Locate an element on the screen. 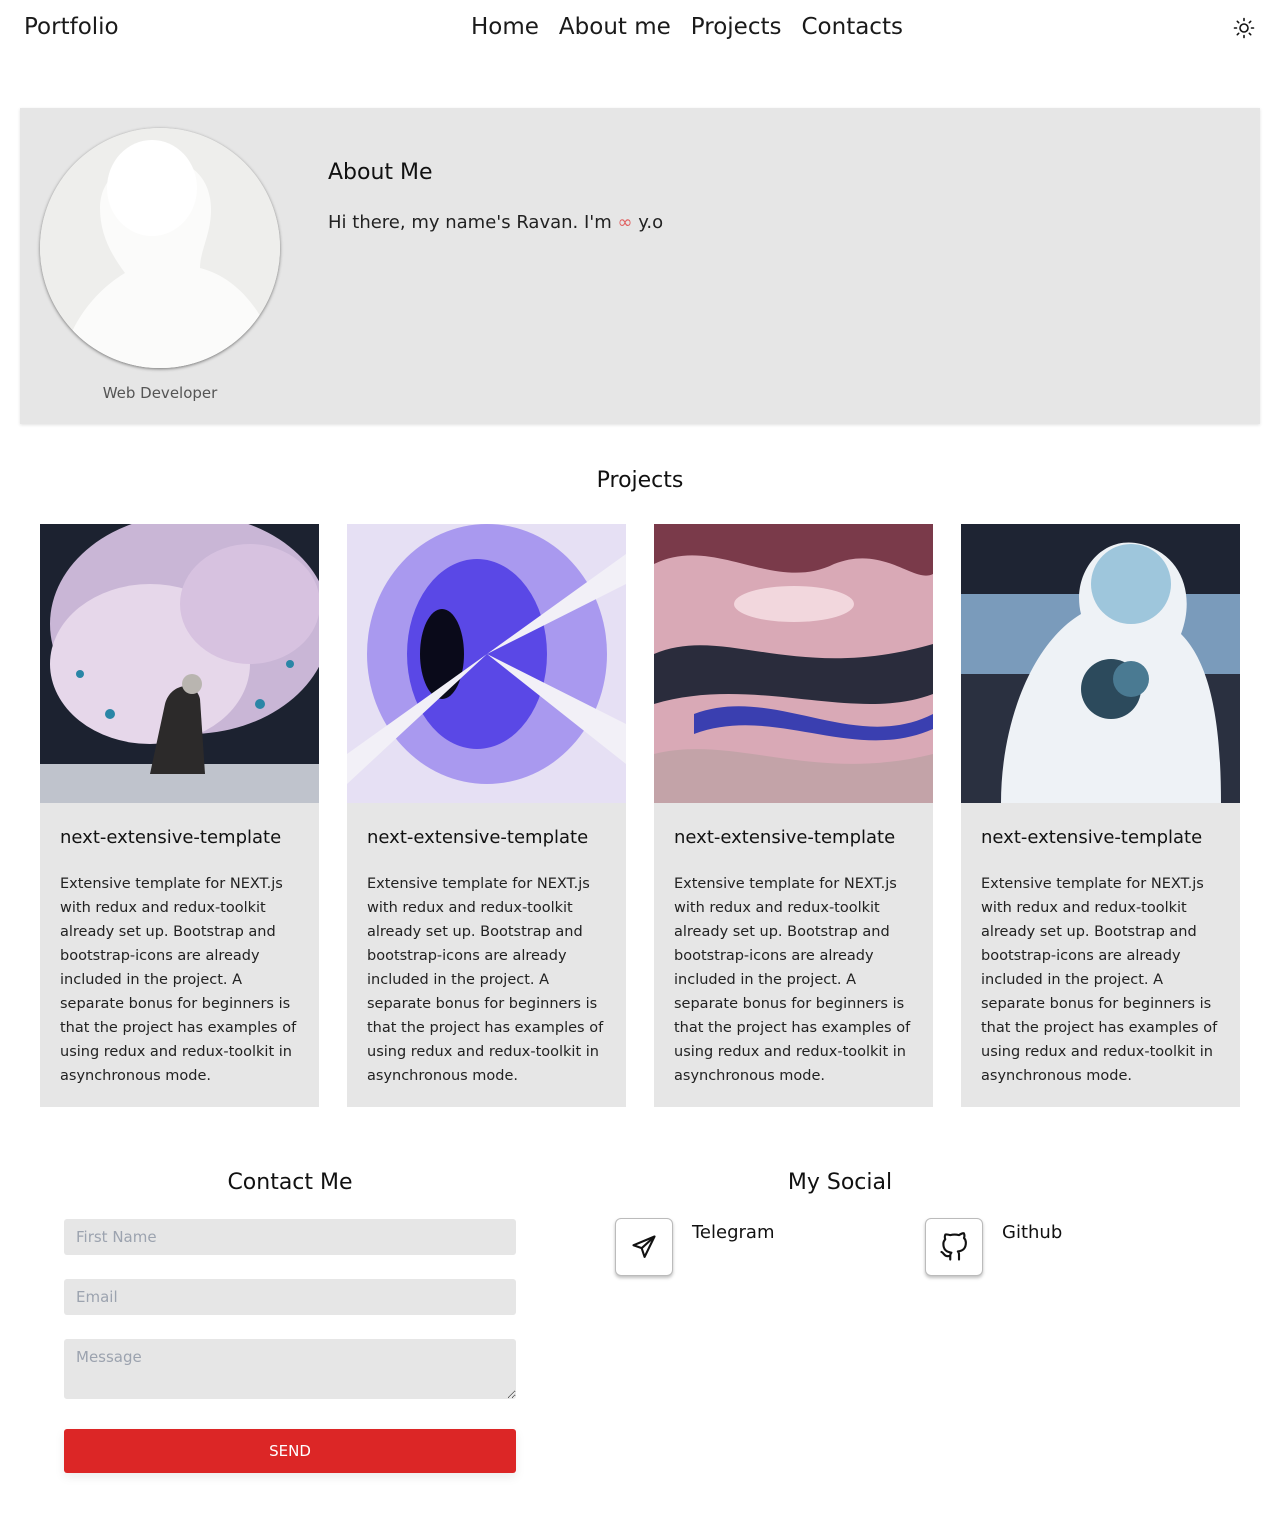 This screenshot has height=1513, width=1280. role-label: Web Developer is located at coordinates (160, 393).